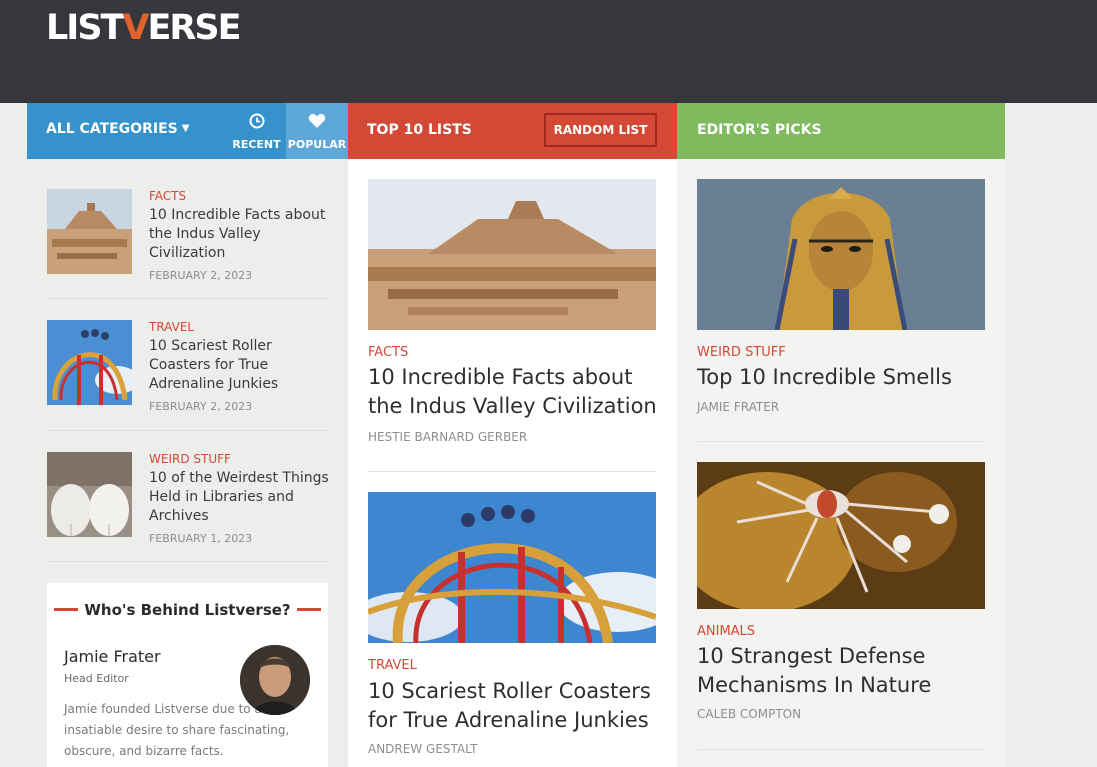 This screenshot has width=1097, height=767. Describe the element at coordinates (96, 678) in the screenshot. I see `editor-role: Head Editor` at that location.